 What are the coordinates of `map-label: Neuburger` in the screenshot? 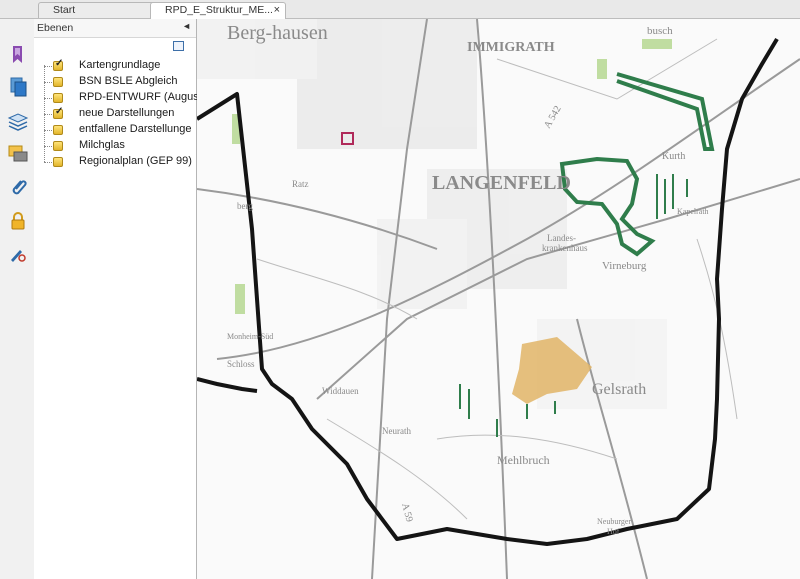 It's located at (614, 521).